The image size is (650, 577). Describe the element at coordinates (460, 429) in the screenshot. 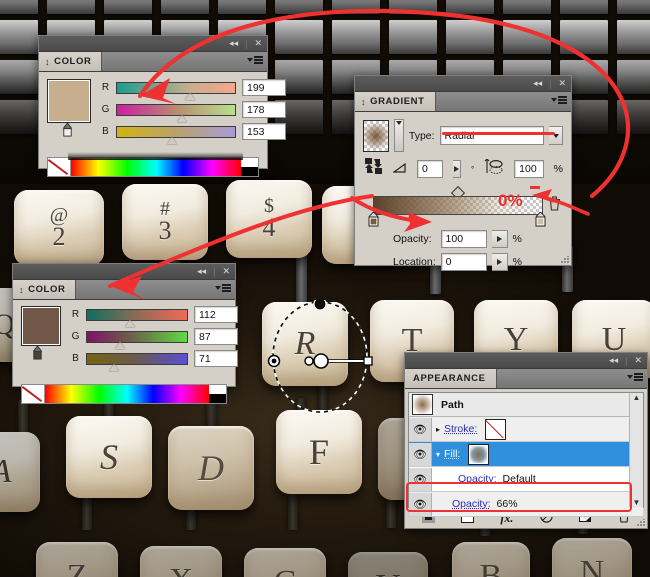

I see `appearance-row-label: Stroke:` at that location.